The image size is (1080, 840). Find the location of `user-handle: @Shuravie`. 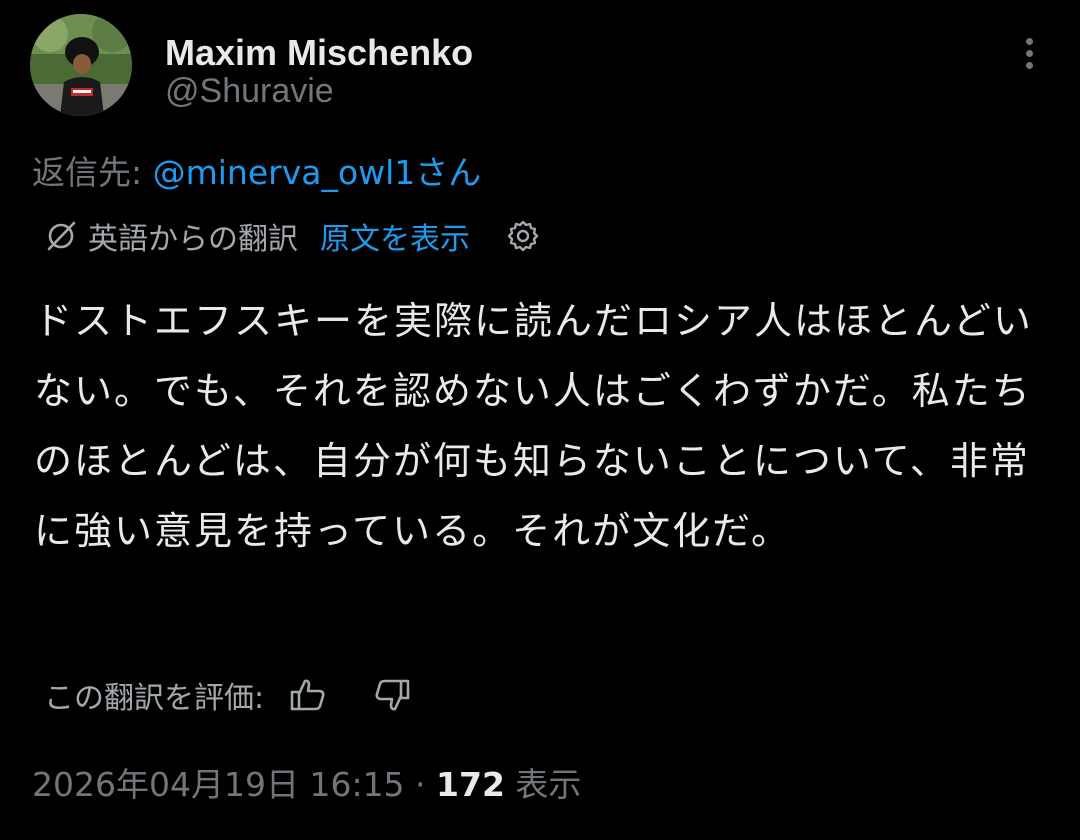

user-handle: @Shuravie is located at coordinates (249, 91).